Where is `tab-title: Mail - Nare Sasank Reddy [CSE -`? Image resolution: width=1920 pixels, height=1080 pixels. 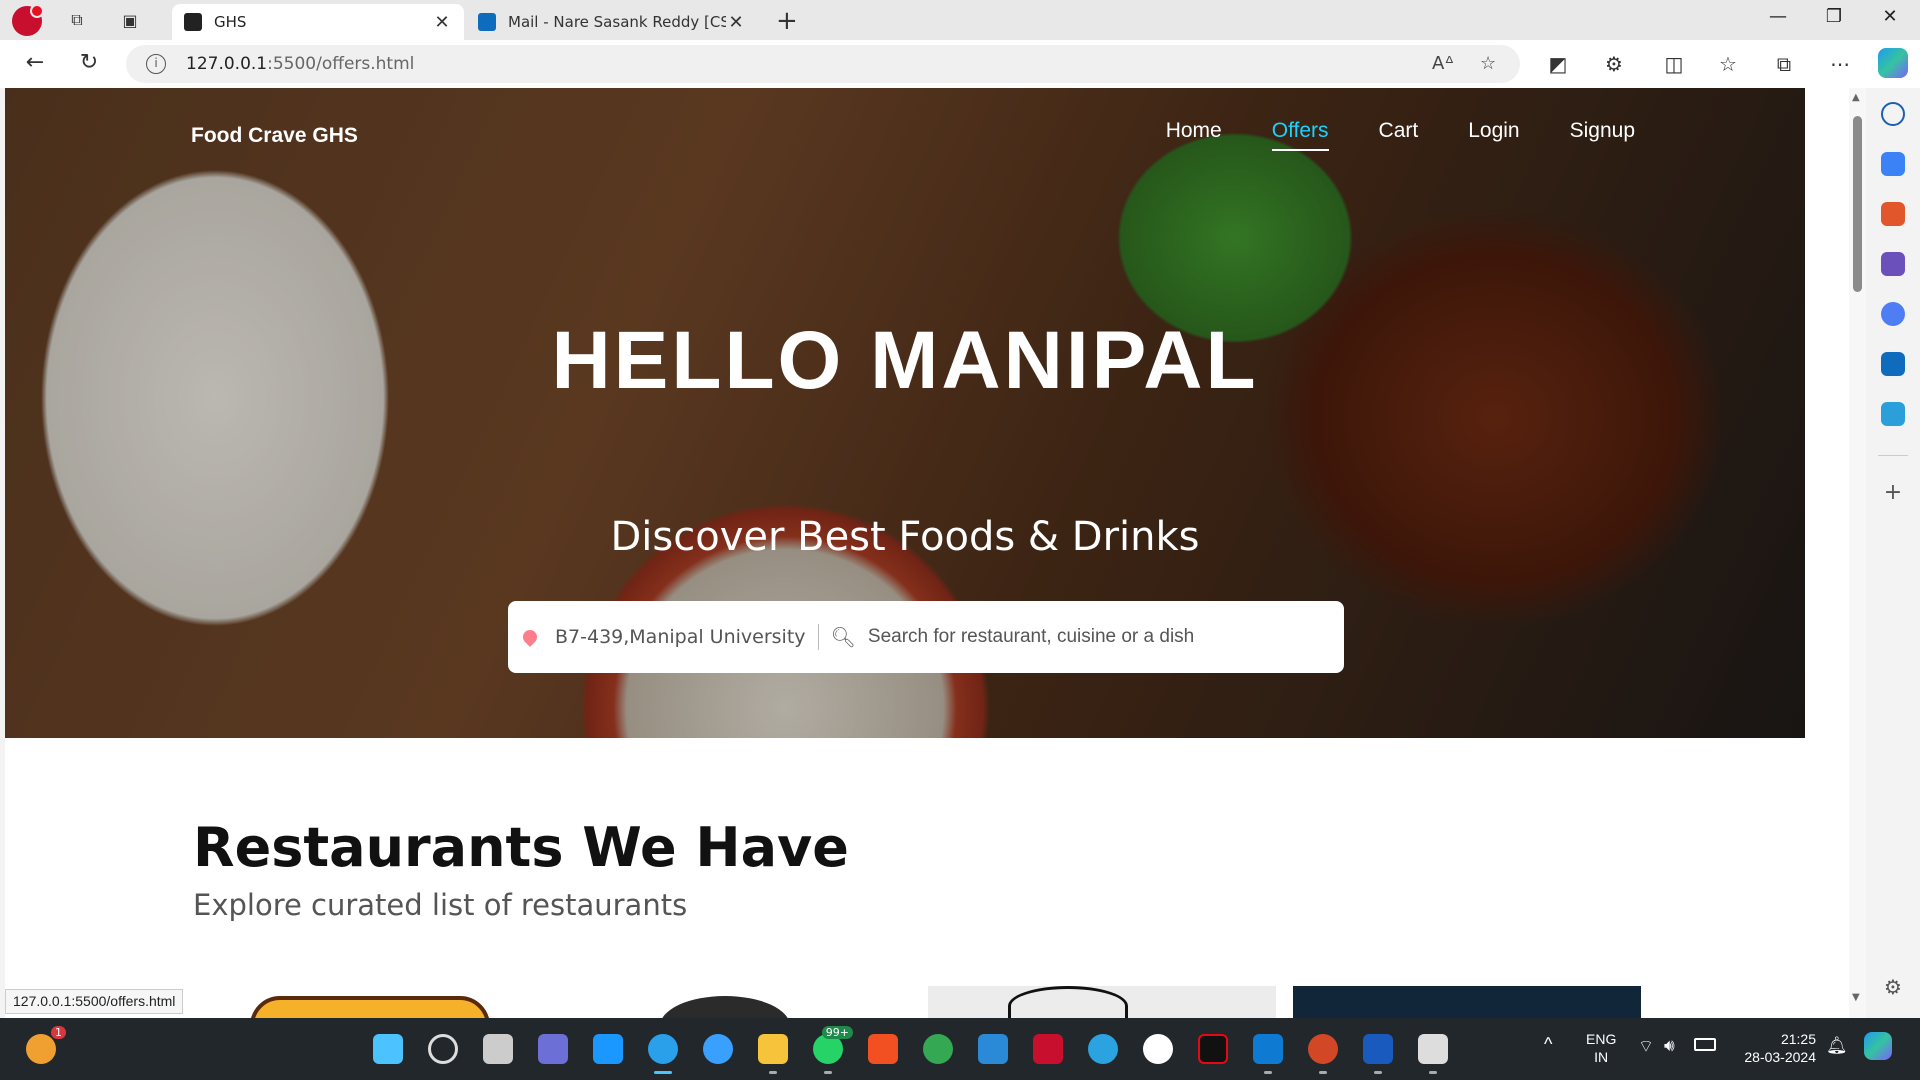
tab-title: Mail - Nare Sasank Reddy [CSE - is located at coordinates (617, 22).